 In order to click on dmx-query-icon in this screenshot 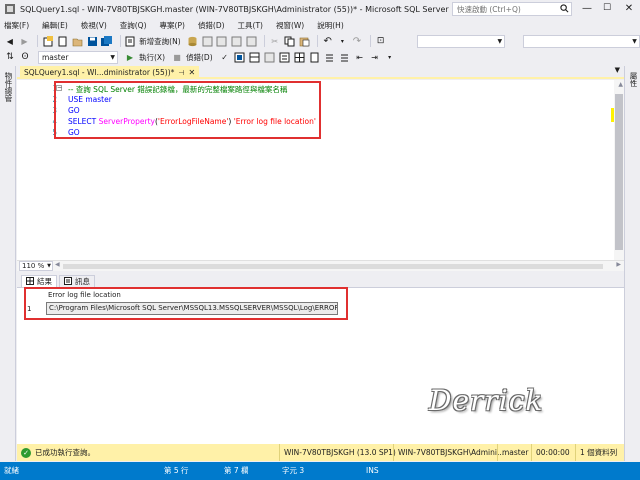, I will do `click(222, 41)`.